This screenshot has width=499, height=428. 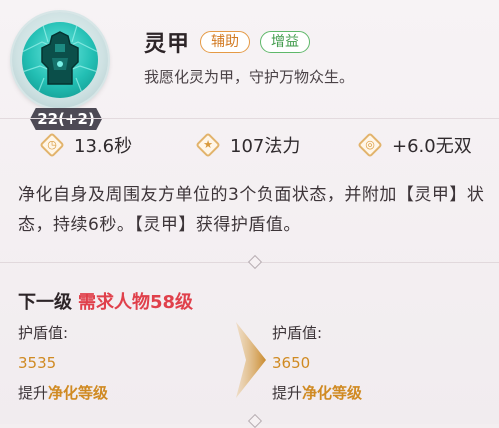 What do you see at coordinates (372, 363) in the screenshot?
I see `next-level-column: 护盾值: 3650 提升净化等级` at bounding box center [372, 363].